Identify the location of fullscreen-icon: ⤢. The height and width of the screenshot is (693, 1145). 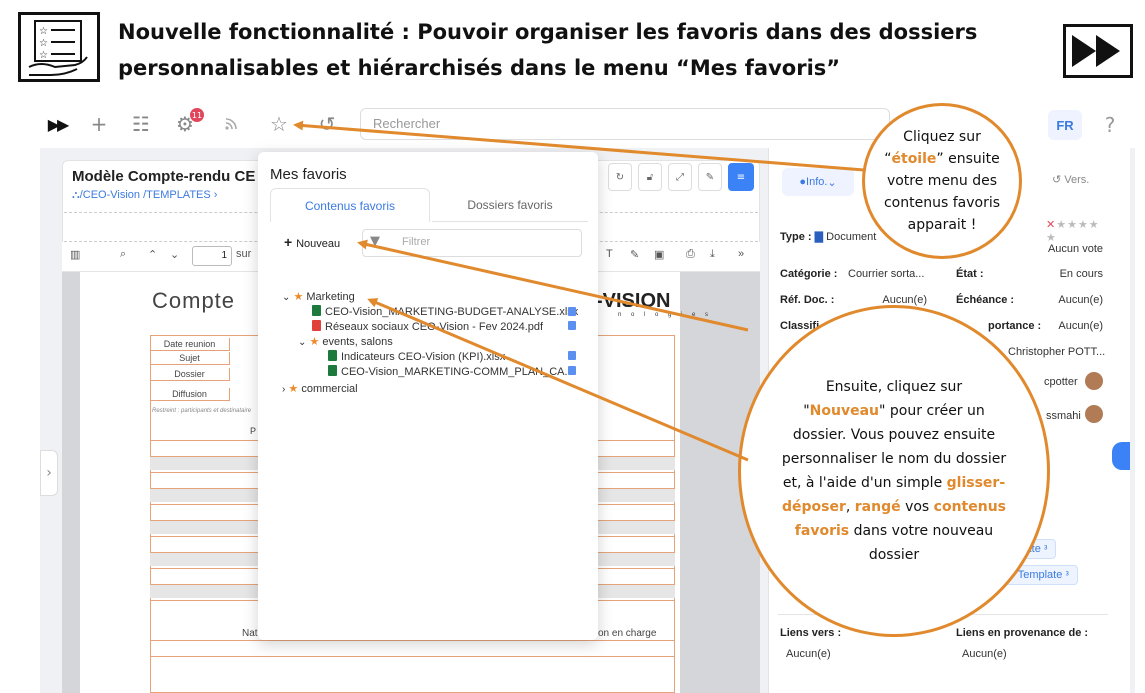
(680, 177).